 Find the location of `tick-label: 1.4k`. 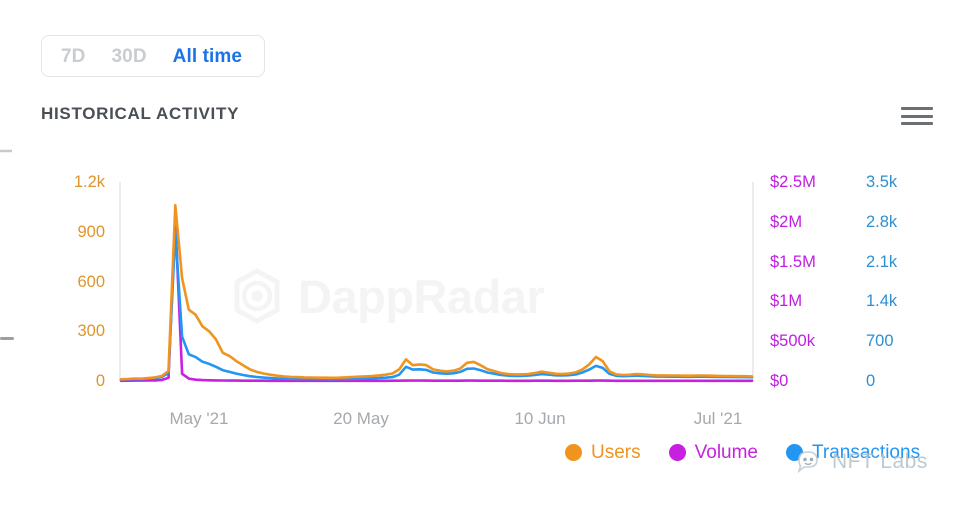

tick-label: 1.4k is located at coordinates (882, 301).